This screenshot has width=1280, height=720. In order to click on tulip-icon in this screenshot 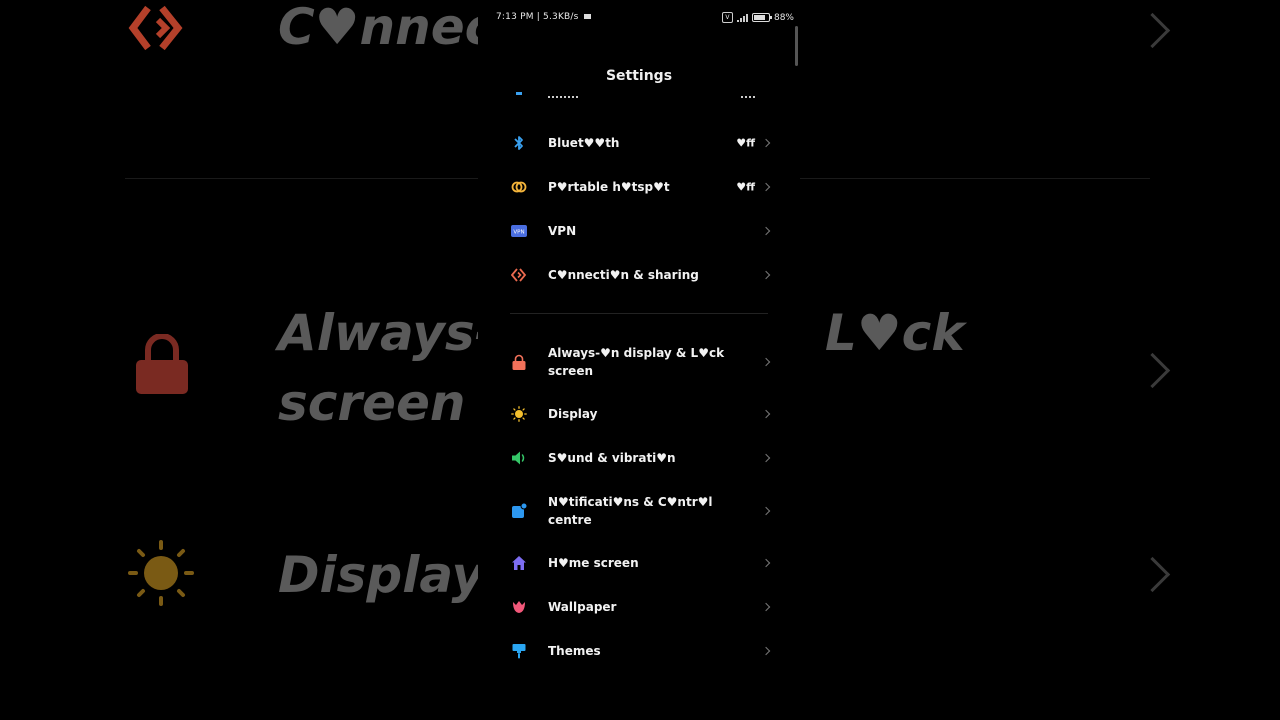, I will do `click(519, 607)`.